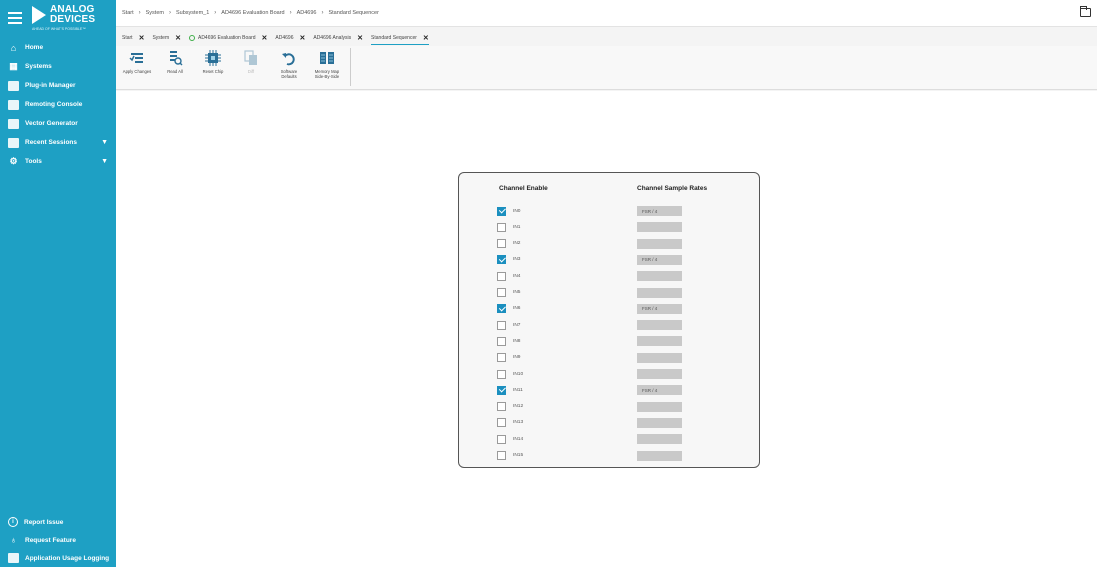 The image size is (1097, 567). What do you see at coordinates (517, 341) in the screenshot?
I see `channel-label: IN8` at bounding box center [517, 341].